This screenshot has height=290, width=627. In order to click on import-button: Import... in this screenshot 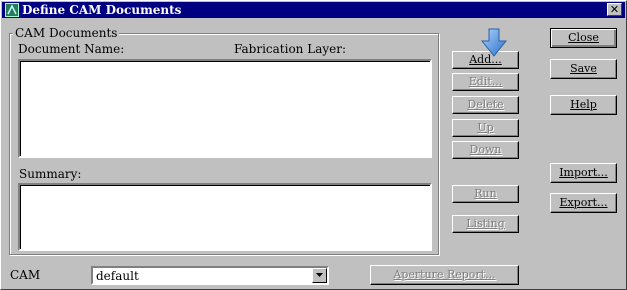, I will do `click(583, 173)`.